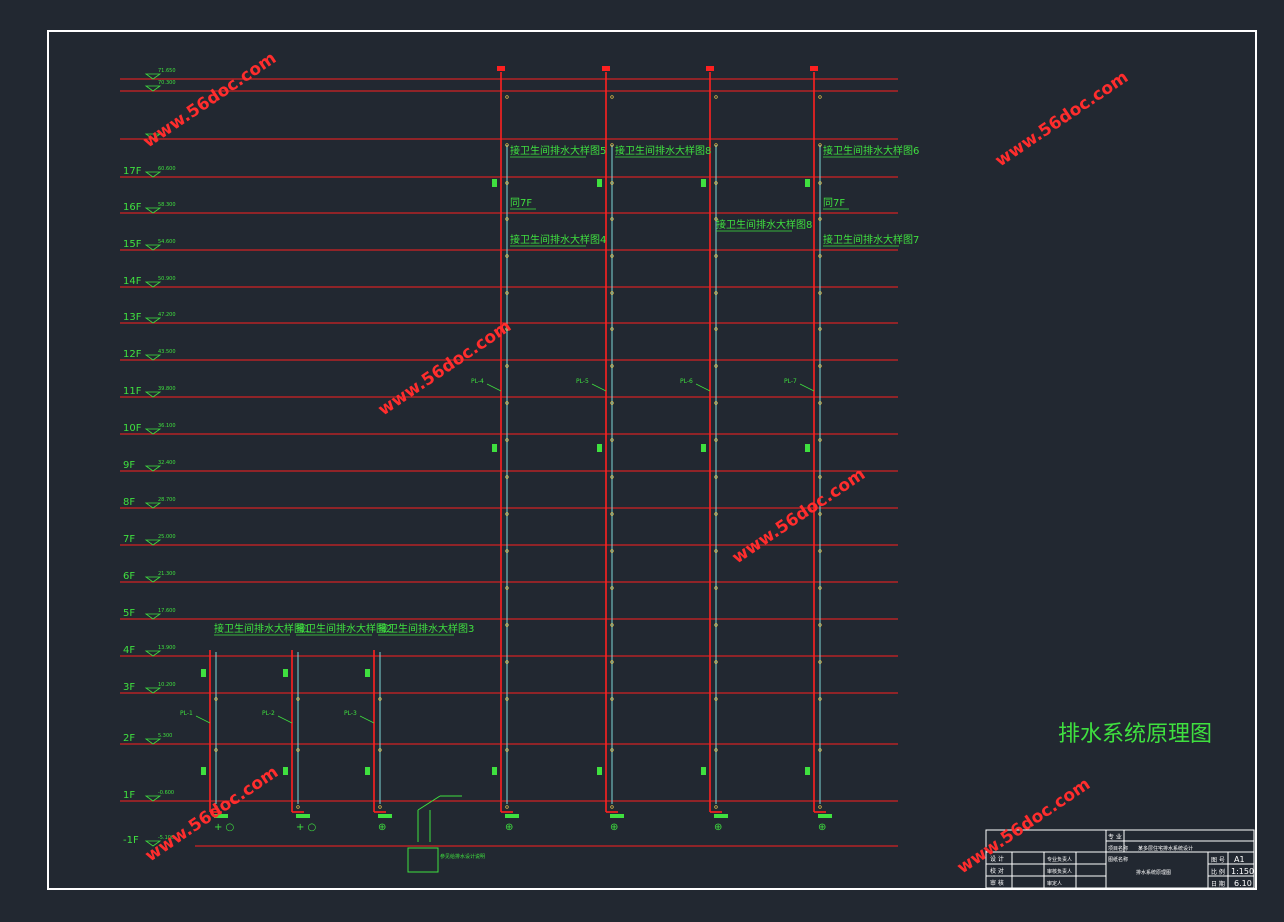 The image size is (1284, 922). I want to click on tb-project-label: 项目名称, so click(1118, 848).